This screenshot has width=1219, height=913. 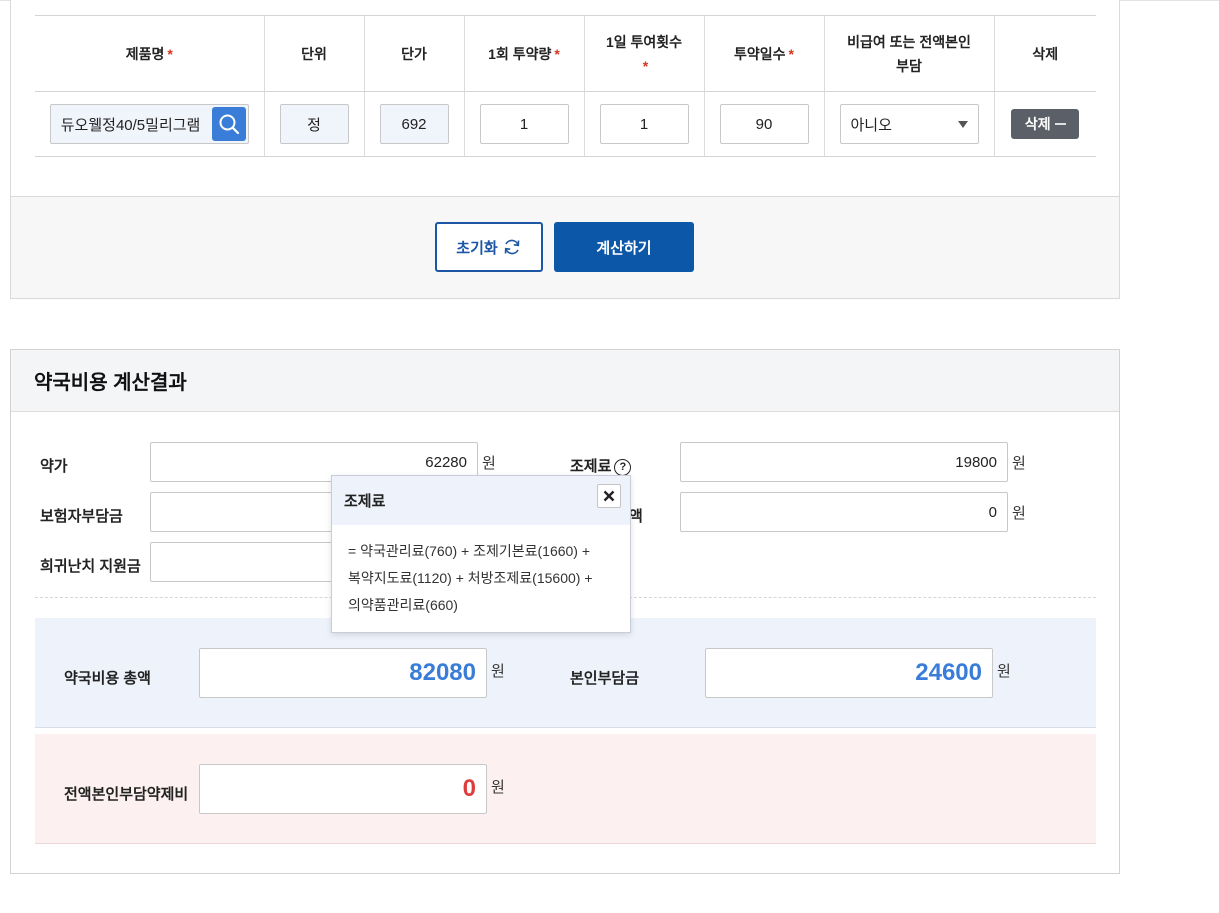 I want to click on nonbenefit-selected-value: 아니오, so click(x=871, y=125).